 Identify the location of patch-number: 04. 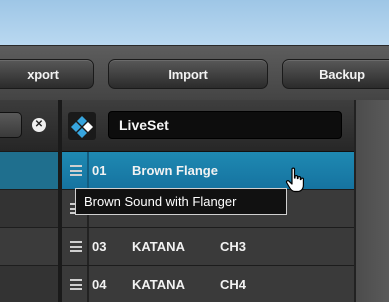
(99, 284).